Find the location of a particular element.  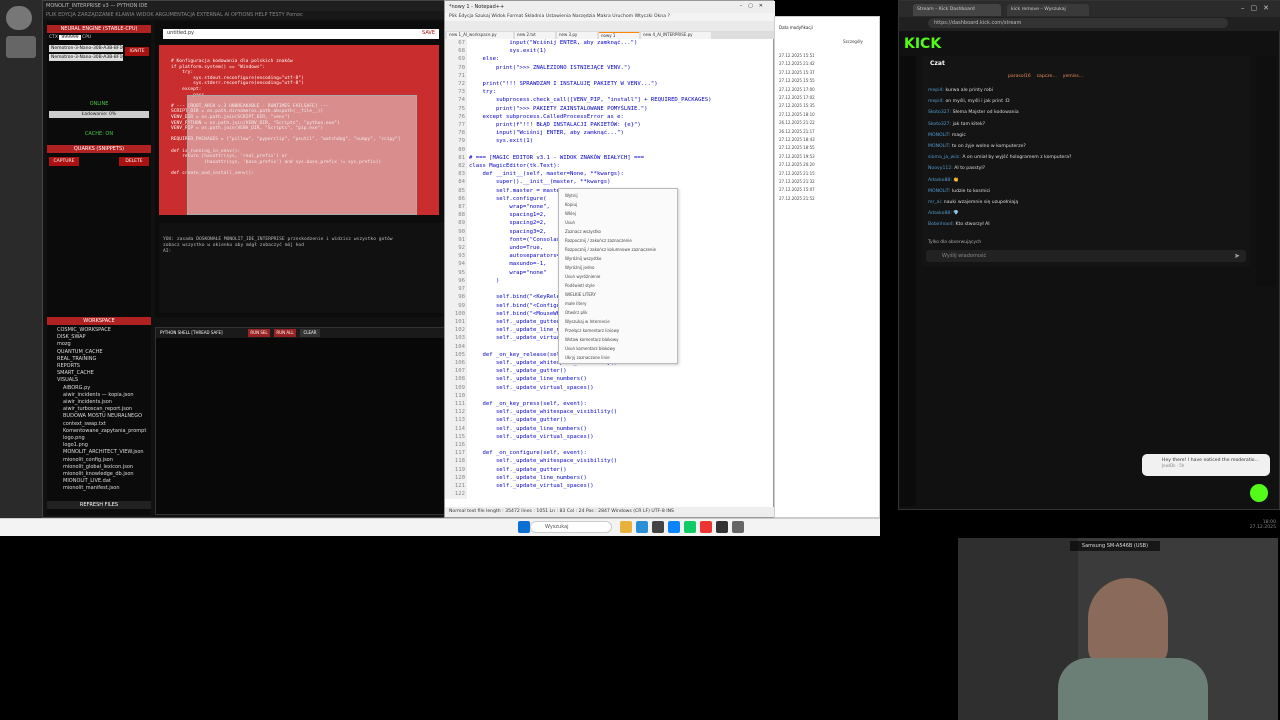

workspace-tree-item: MONOLIT_ARCHITECT_VIEW.json is located at coordinates (103, 452).